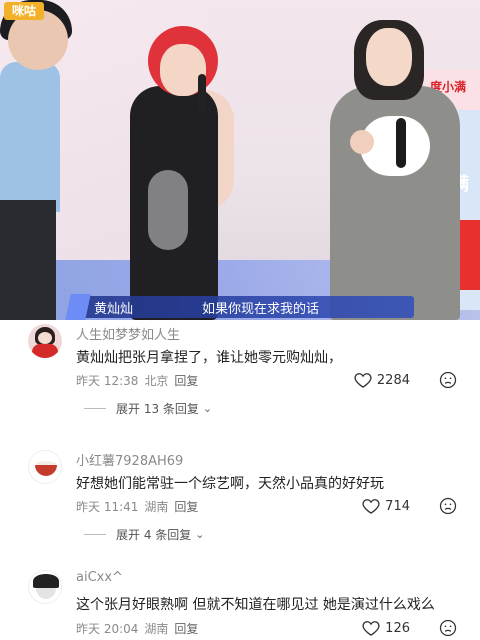 This screenshot has width=480, height=640. Describe the element at coordinates (107, 507) in the screenshot. I see `comment-date: 昨天 11:41` at that location.